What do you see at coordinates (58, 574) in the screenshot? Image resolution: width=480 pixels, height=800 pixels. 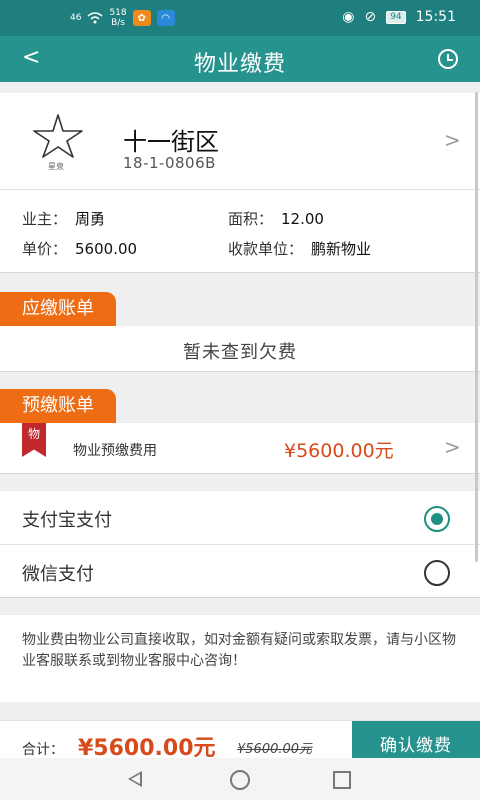 I see `payment-option-label: 微信支付` at bounding box center [58, 574].